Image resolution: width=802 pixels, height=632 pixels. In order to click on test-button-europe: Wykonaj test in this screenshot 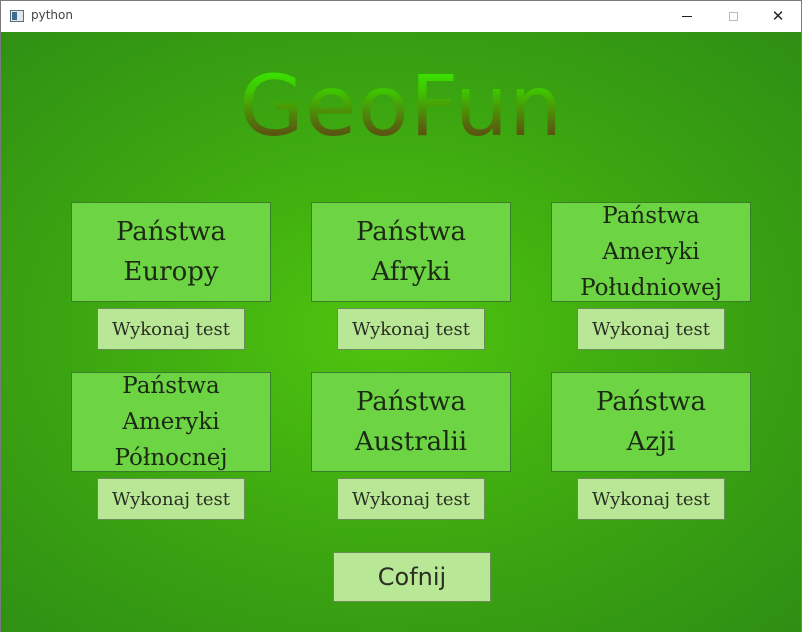, I will do `click(171, 329)`.